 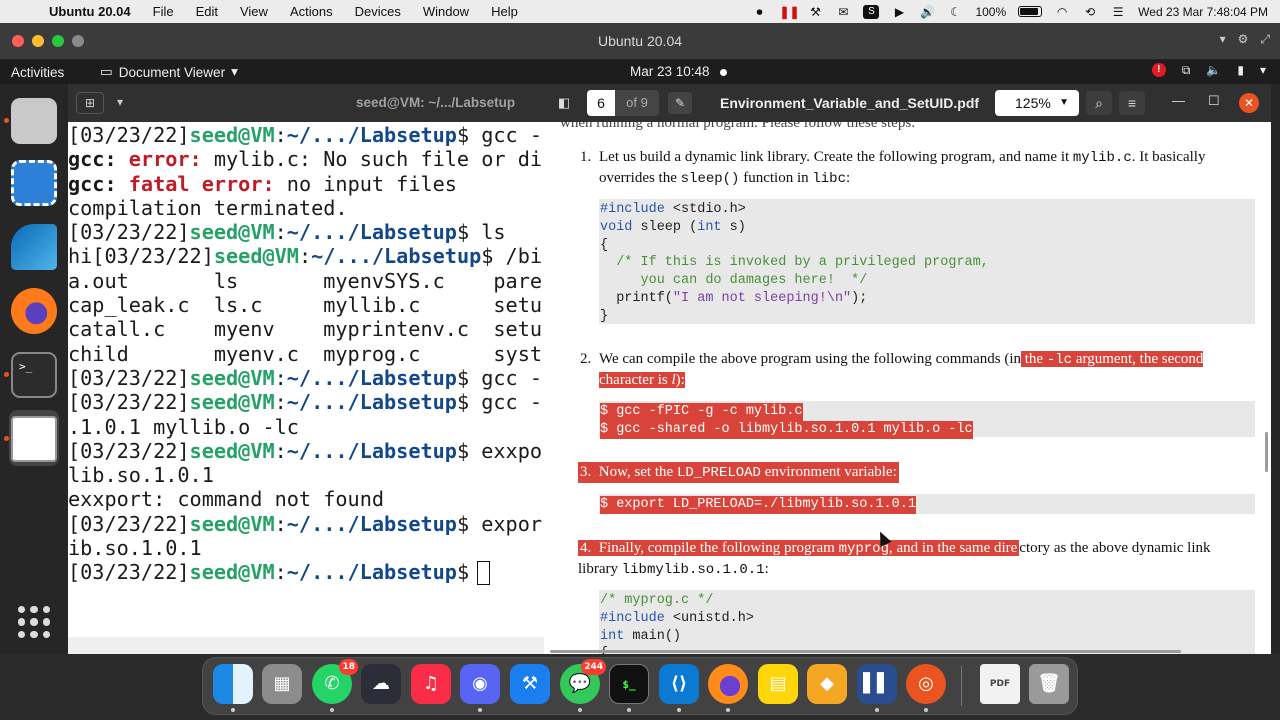 What do you see at coordinates (207, 11) in the screenshot?
I see `menubar-edit: Edit` at bounding box center [207, 11].